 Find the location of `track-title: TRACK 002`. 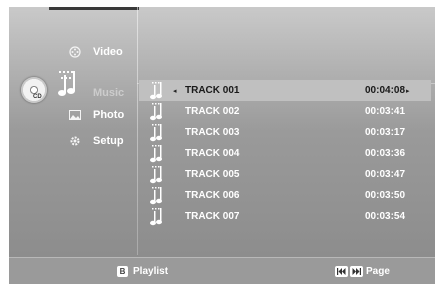

track-title: TRACK 002 is located at coordinates (212, 111).